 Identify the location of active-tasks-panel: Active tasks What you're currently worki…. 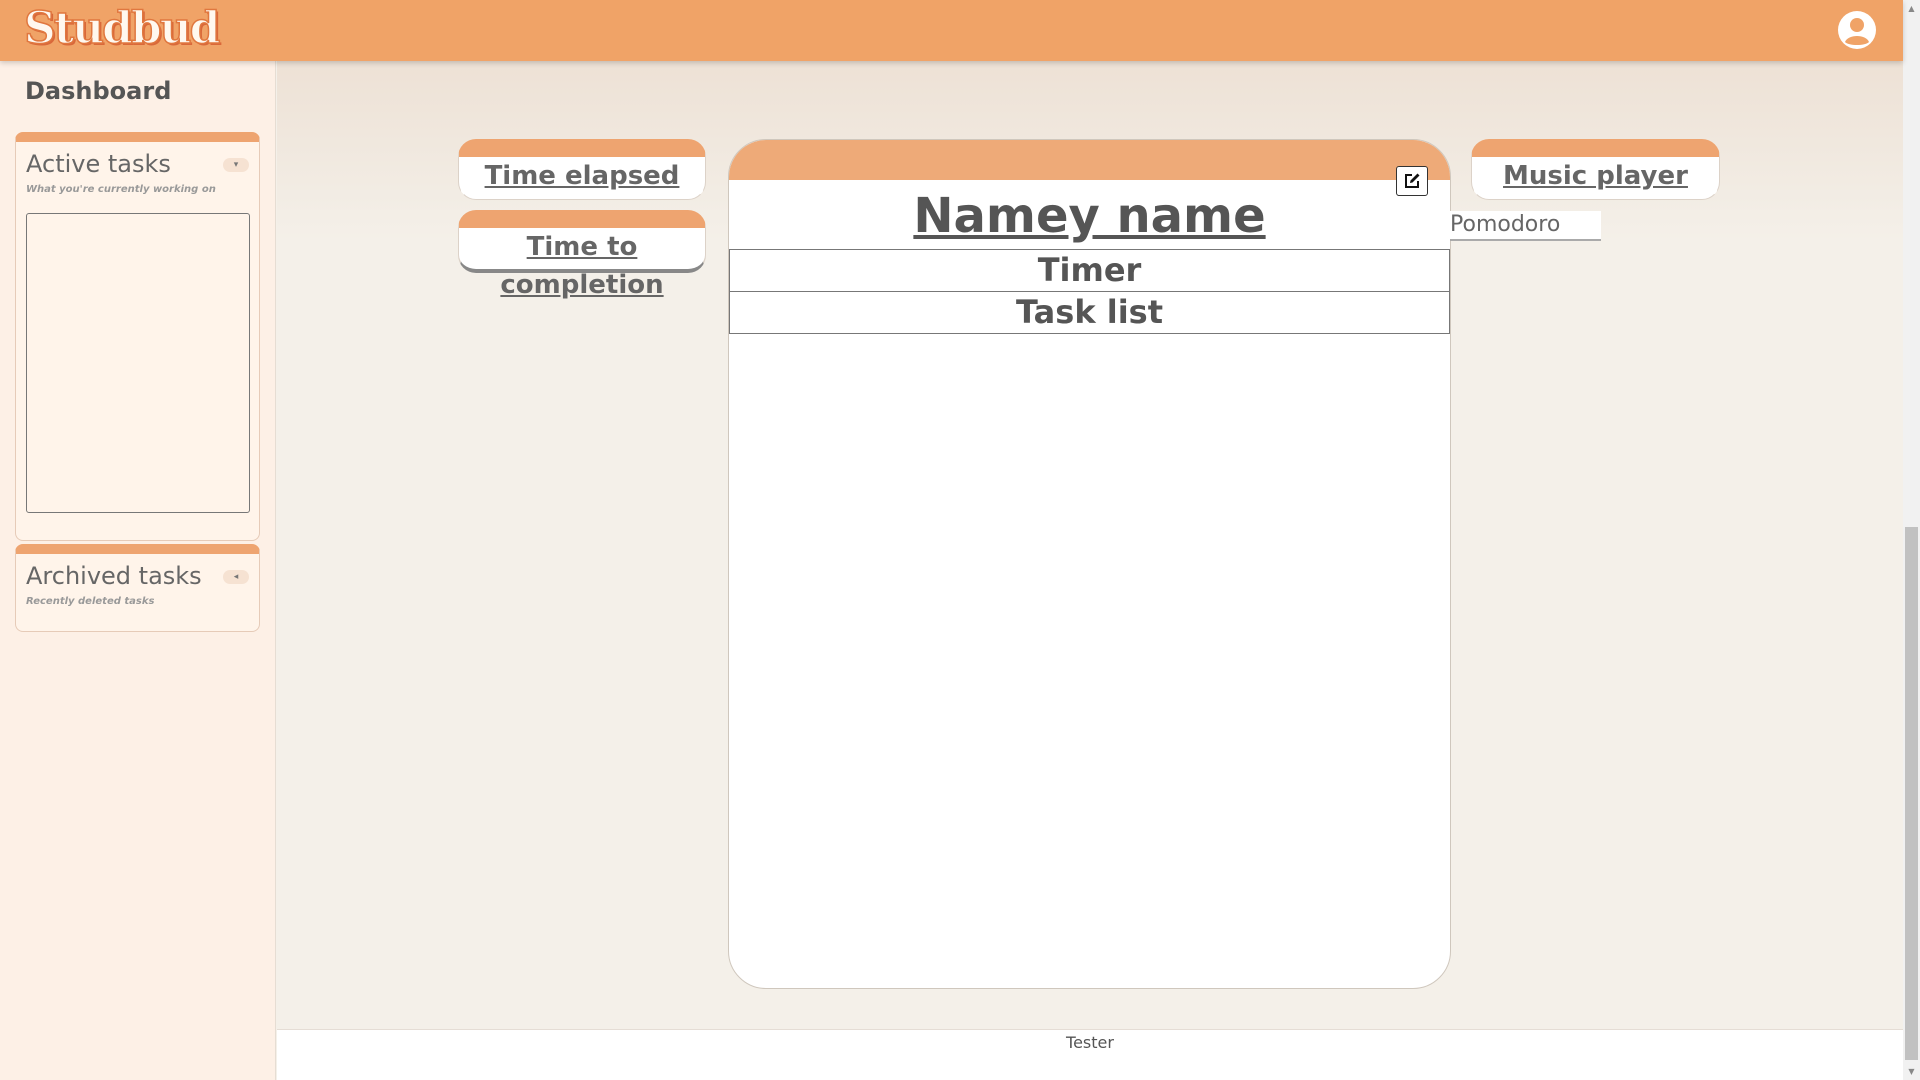
(137, 336).